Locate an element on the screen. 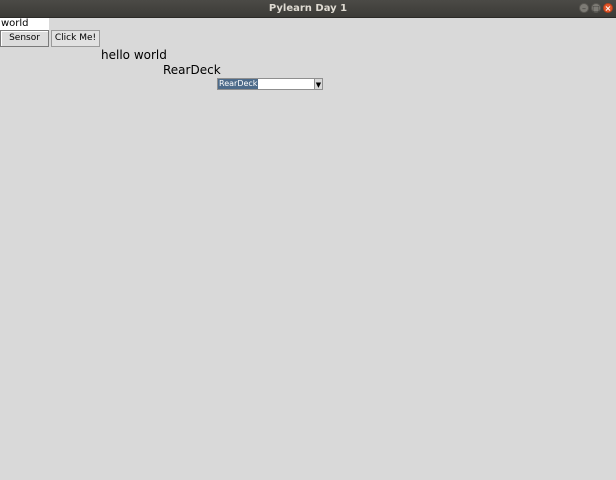 The width and height of the screenshot is (616, 480). minimize-icon: – is located at coordinates (584, 8).